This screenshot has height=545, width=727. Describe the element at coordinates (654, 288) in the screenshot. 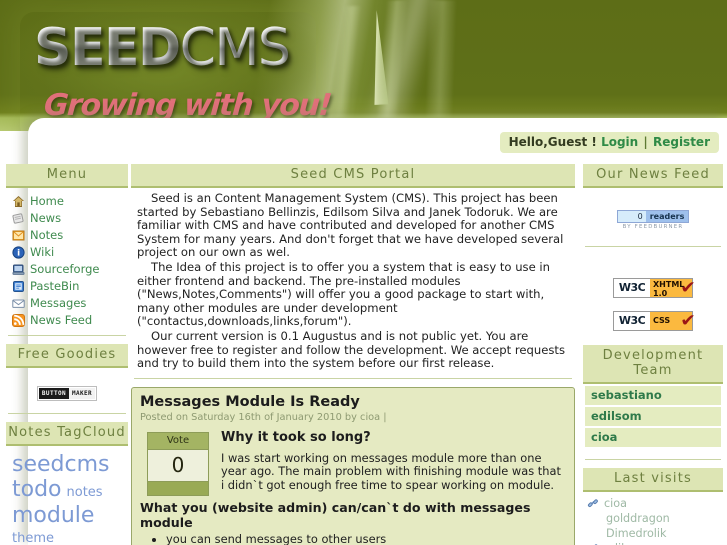

I see `w3c-xhtml-badge: W3C XHTML 1.0 ✔` at that location.